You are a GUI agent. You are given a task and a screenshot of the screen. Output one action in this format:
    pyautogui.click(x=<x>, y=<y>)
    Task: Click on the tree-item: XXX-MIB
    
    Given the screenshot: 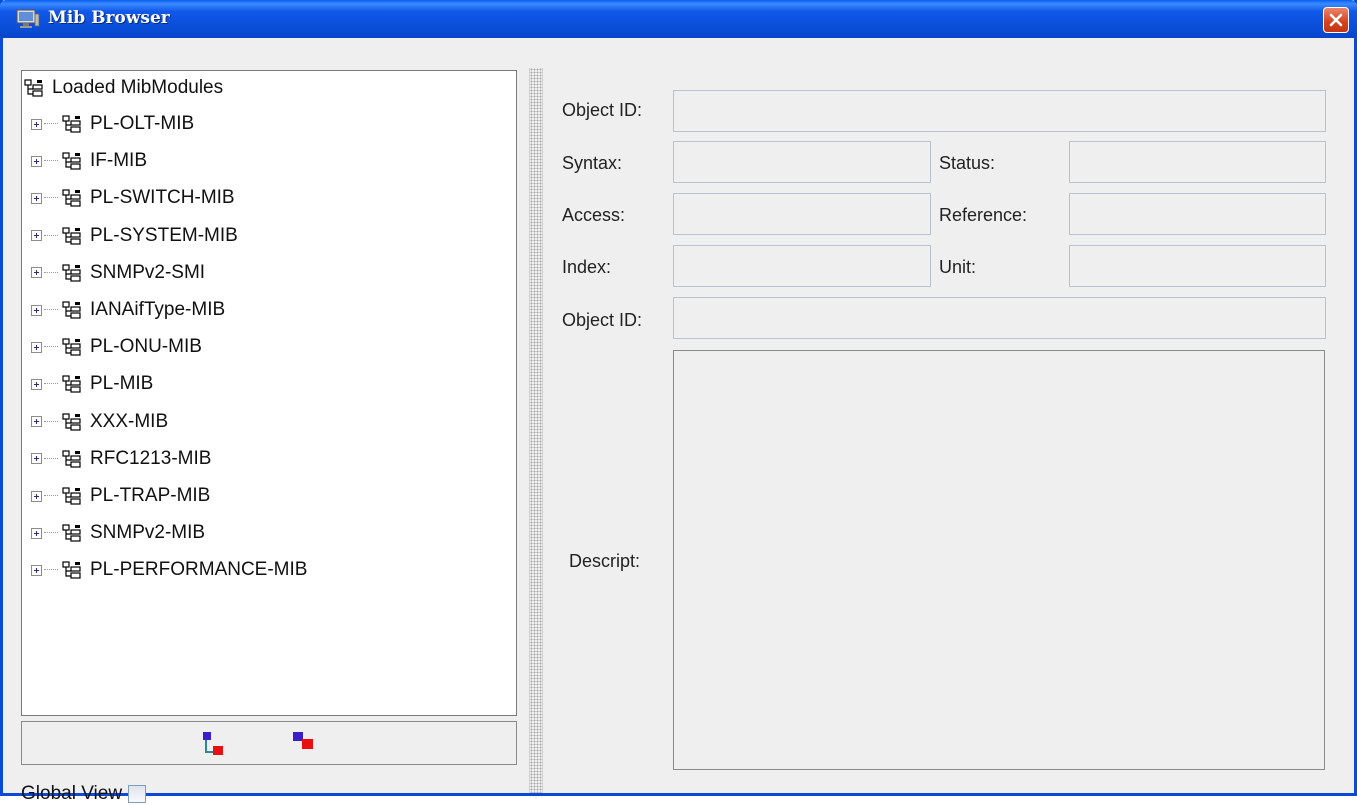 What is the action you would take?
    pyautogui.click(x=99, y=422)
    